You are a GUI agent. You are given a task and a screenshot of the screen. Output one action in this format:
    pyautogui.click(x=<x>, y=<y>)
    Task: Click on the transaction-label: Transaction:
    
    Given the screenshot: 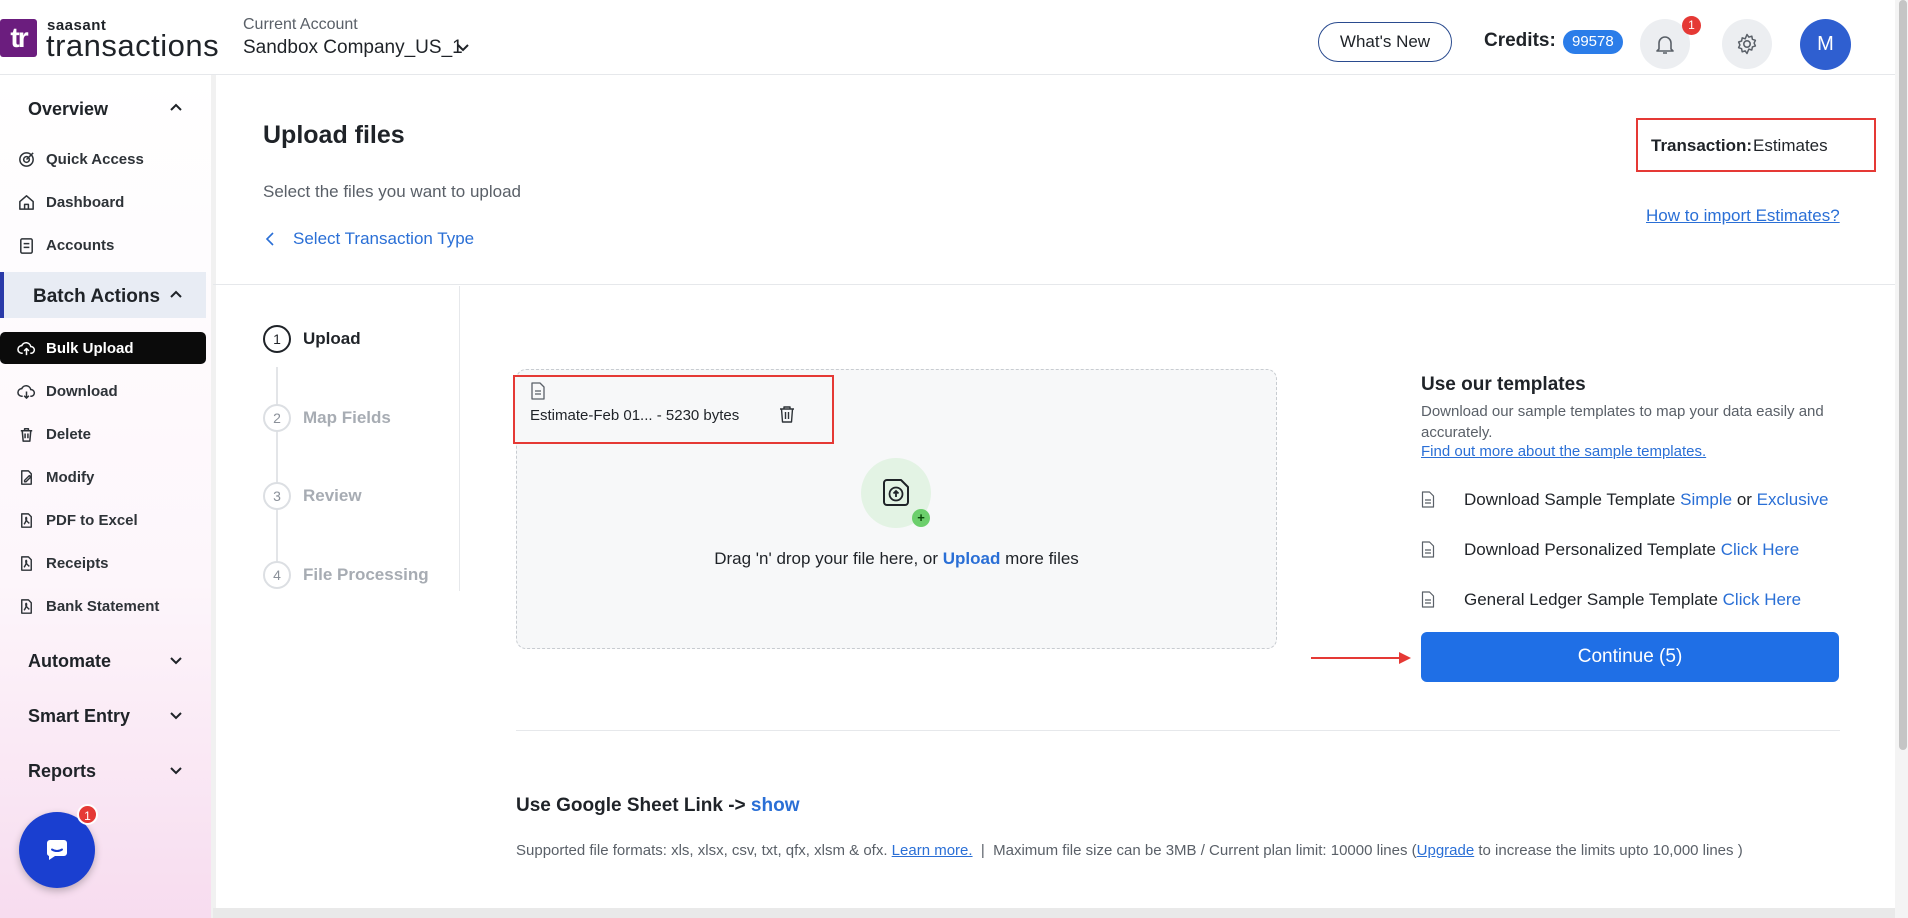 What is the action you would take?
    pyautogui.click(x=1702, y=145)
    